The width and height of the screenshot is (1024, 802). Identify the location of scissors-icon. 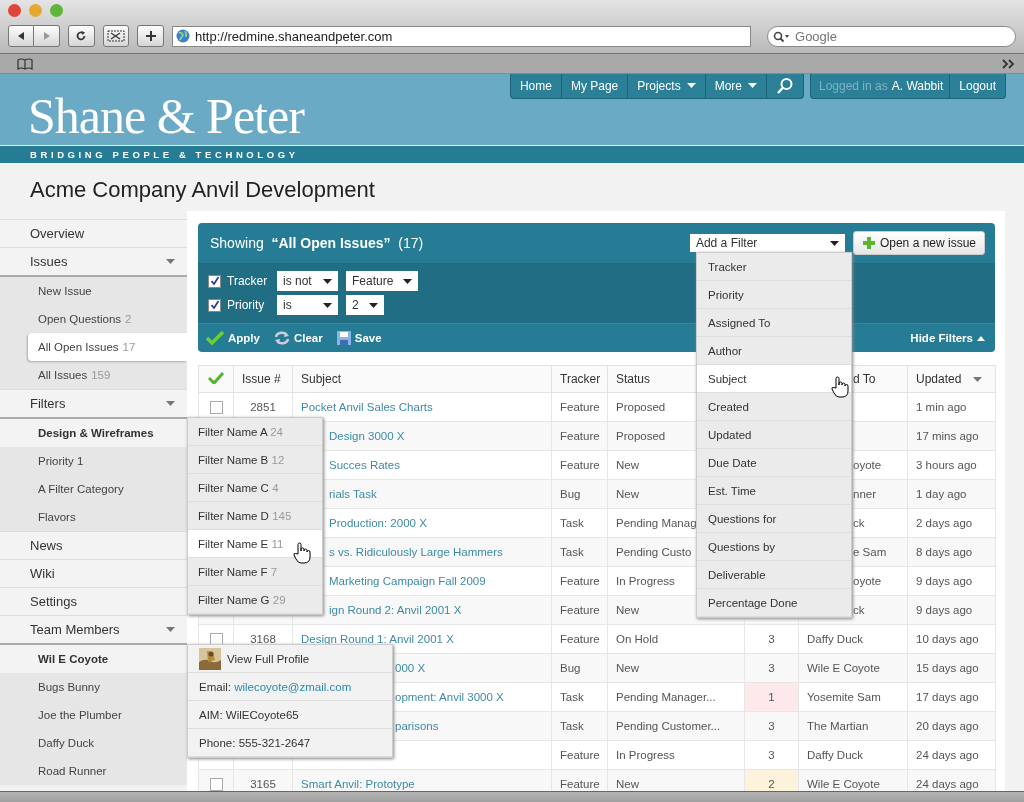
(116, 36).